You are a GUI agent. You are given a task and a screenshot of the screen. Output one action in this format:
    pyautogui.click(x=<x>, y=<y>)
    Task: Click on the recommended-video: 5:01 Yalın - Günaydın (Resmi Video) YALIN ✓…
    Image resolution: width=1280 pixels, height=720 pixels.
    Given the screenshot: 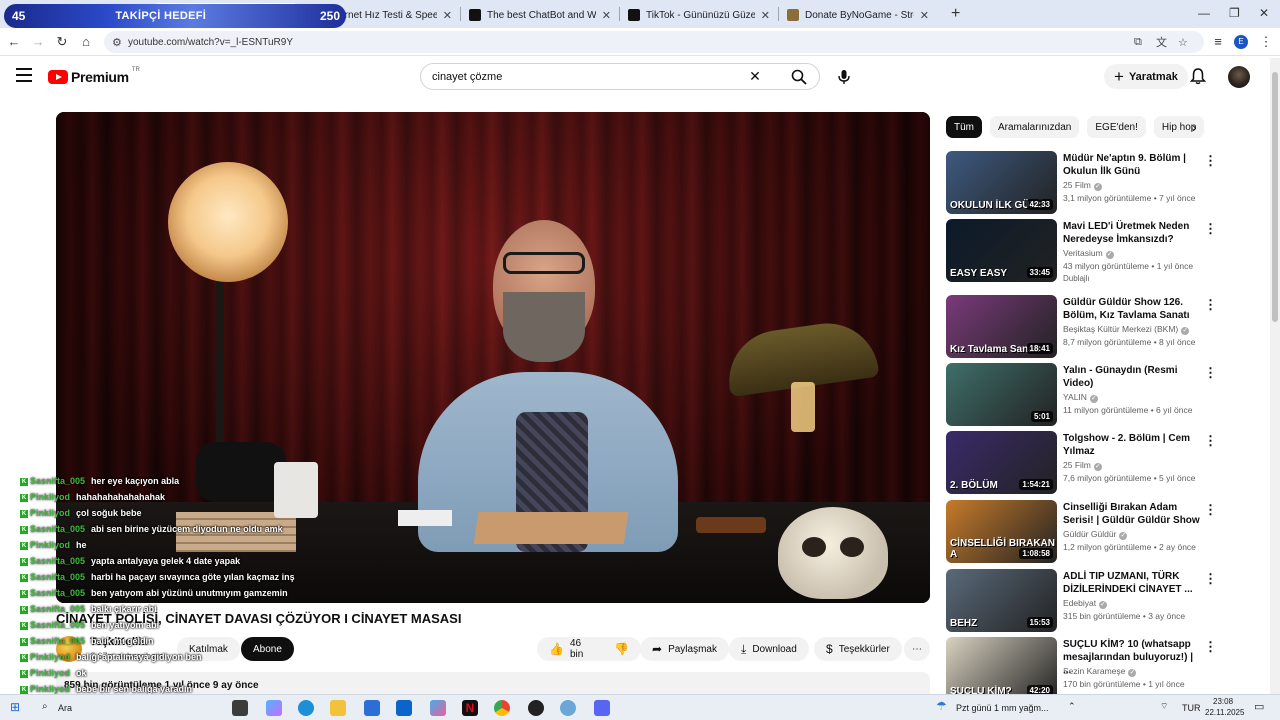 What is the action you would take?
    pyautogui.click(x=1106, y=395)
    